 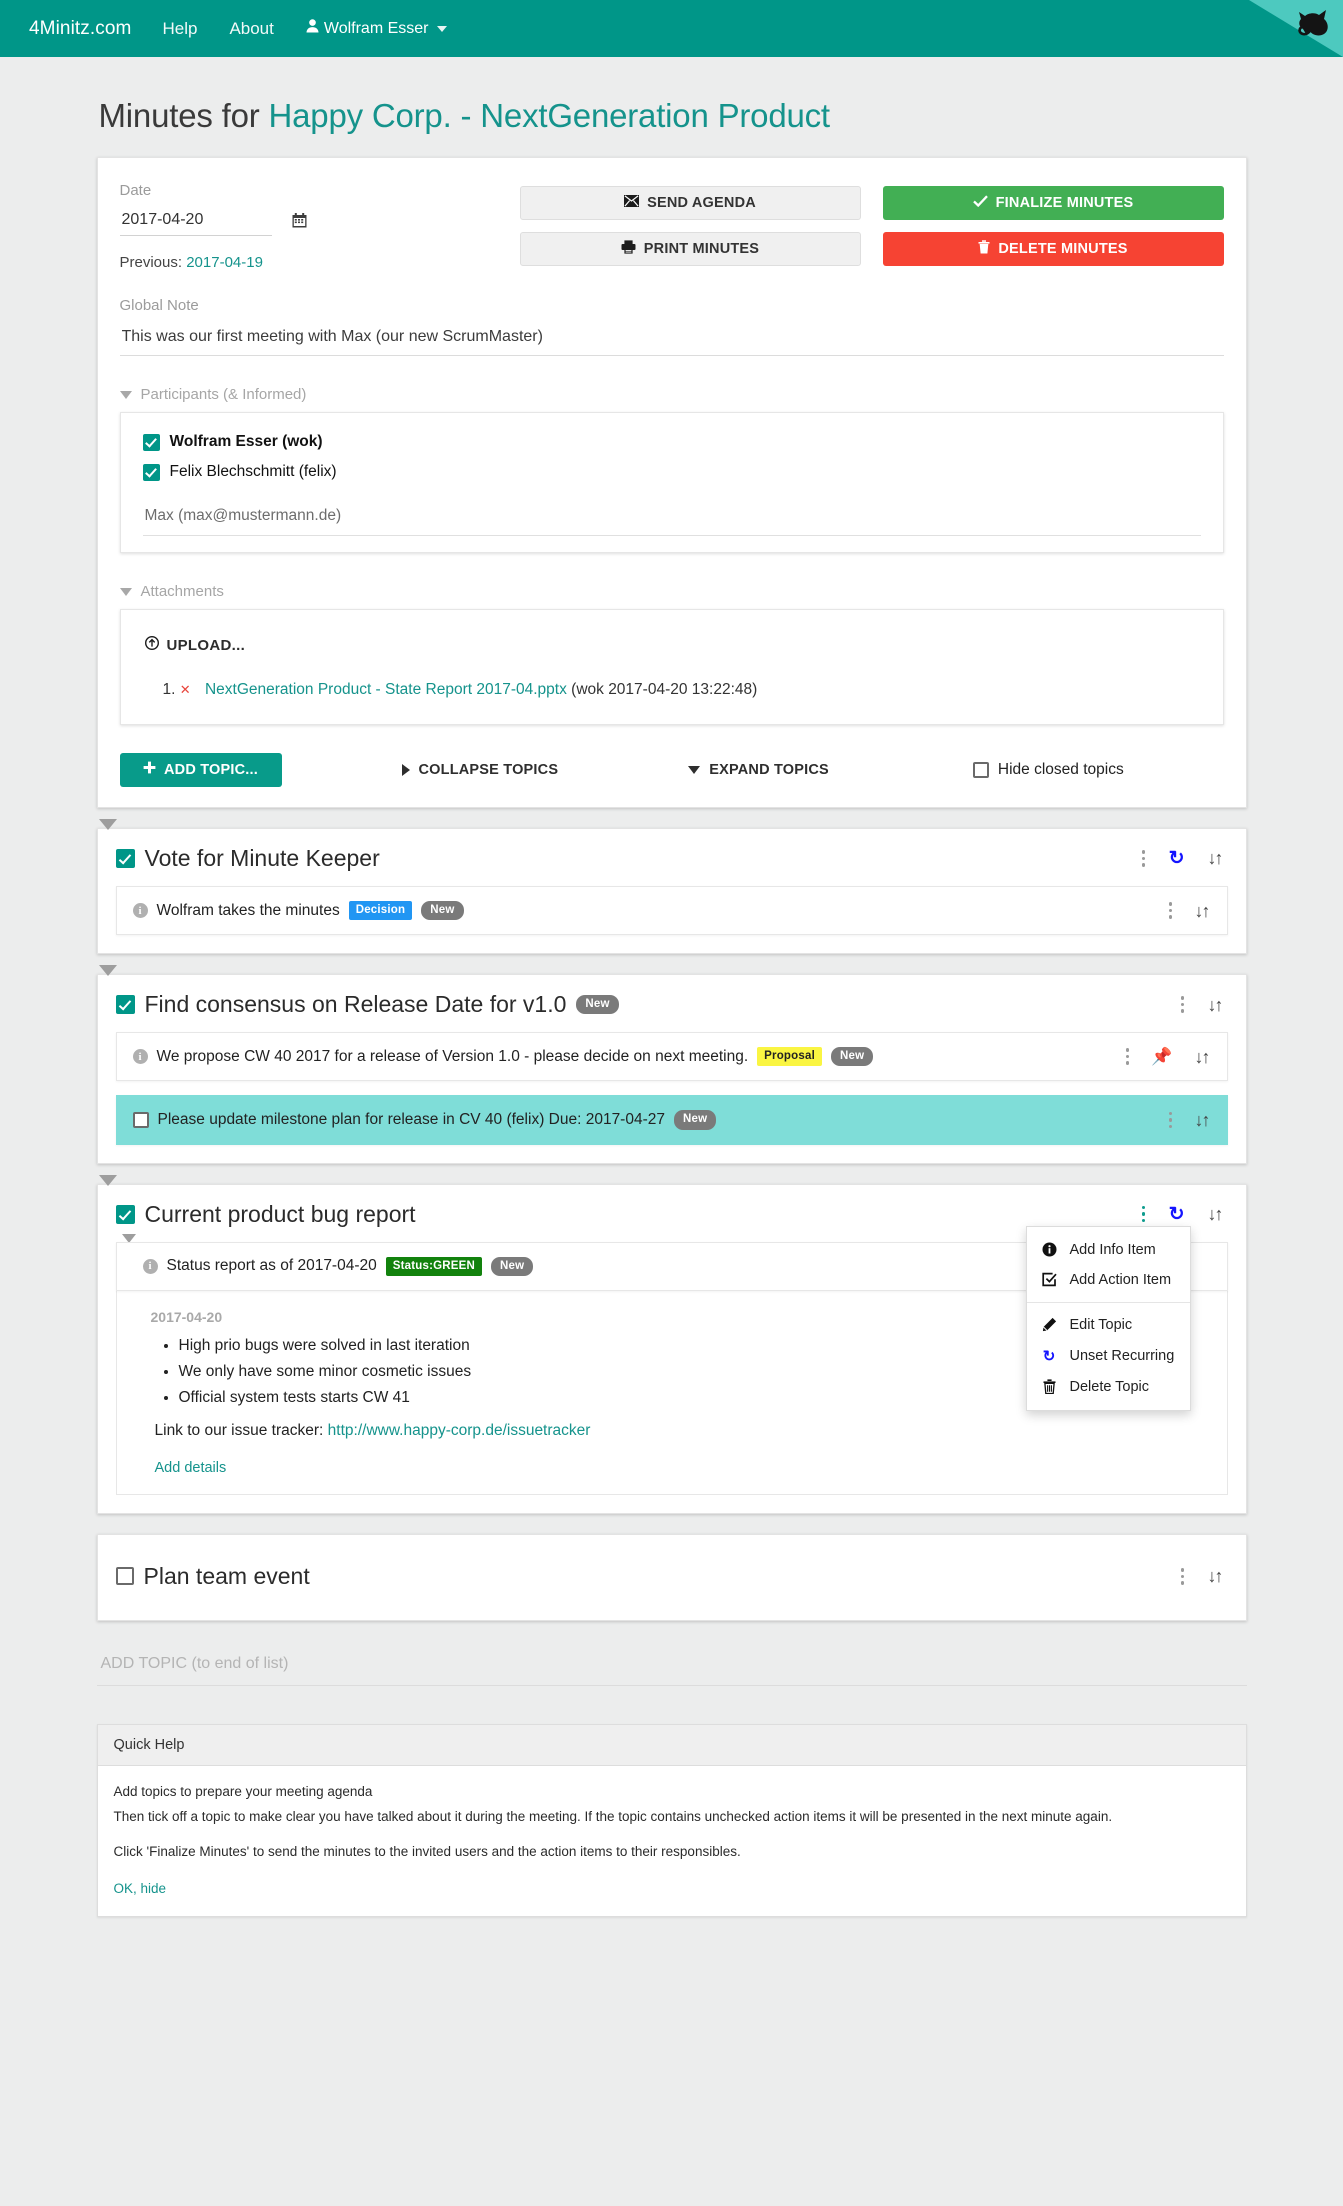 I want to click on send-agenda-button: SEND AGENDA, so click(x=690, y=203).